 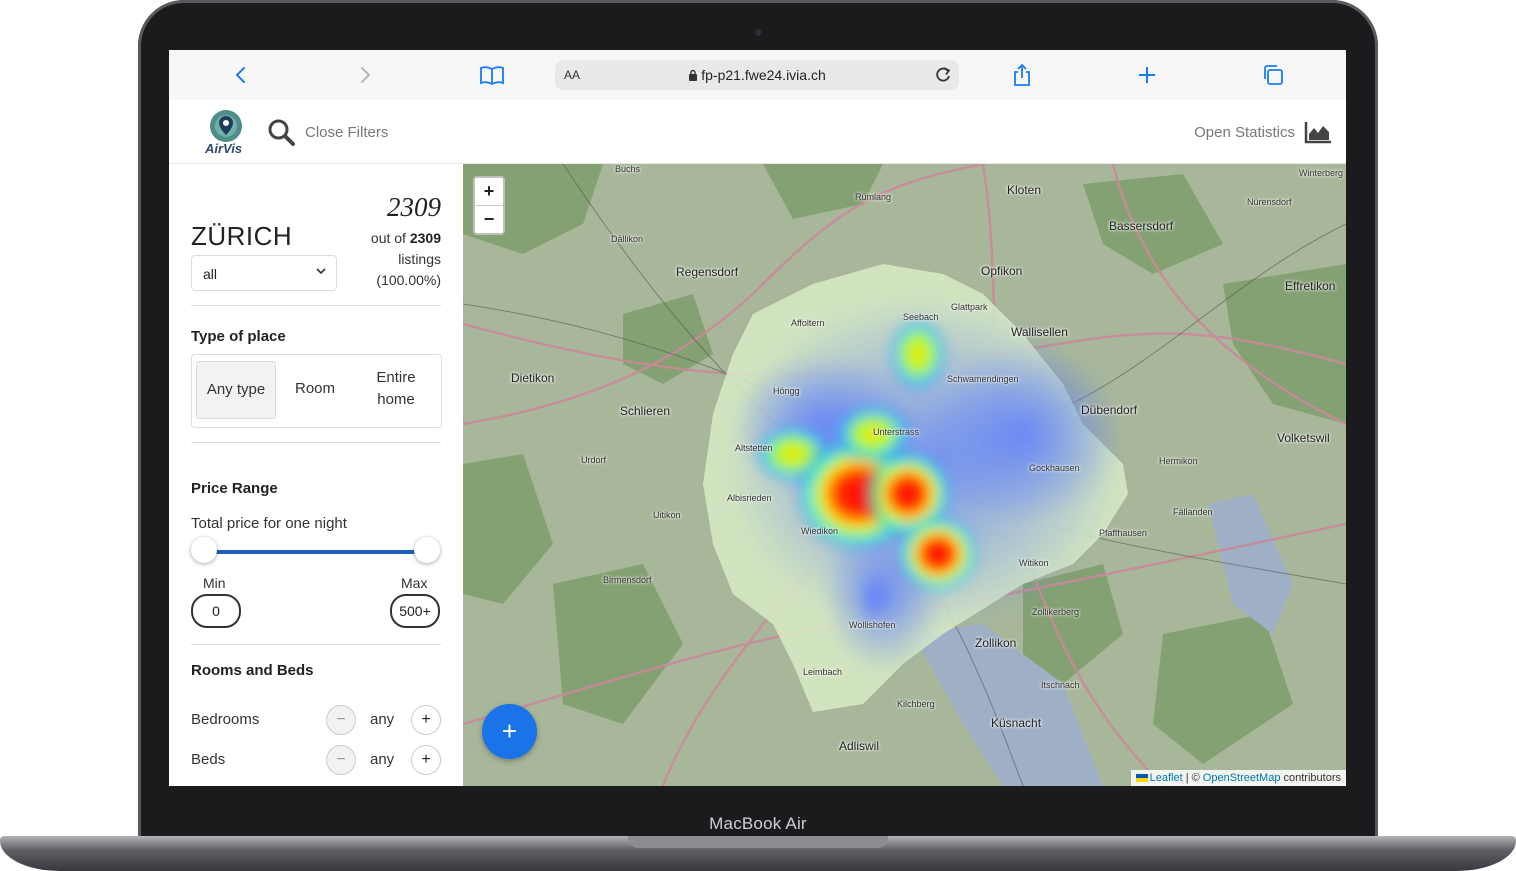 I want to click on bedrooms-label: Bedrooms, so click(x=225, y=719).